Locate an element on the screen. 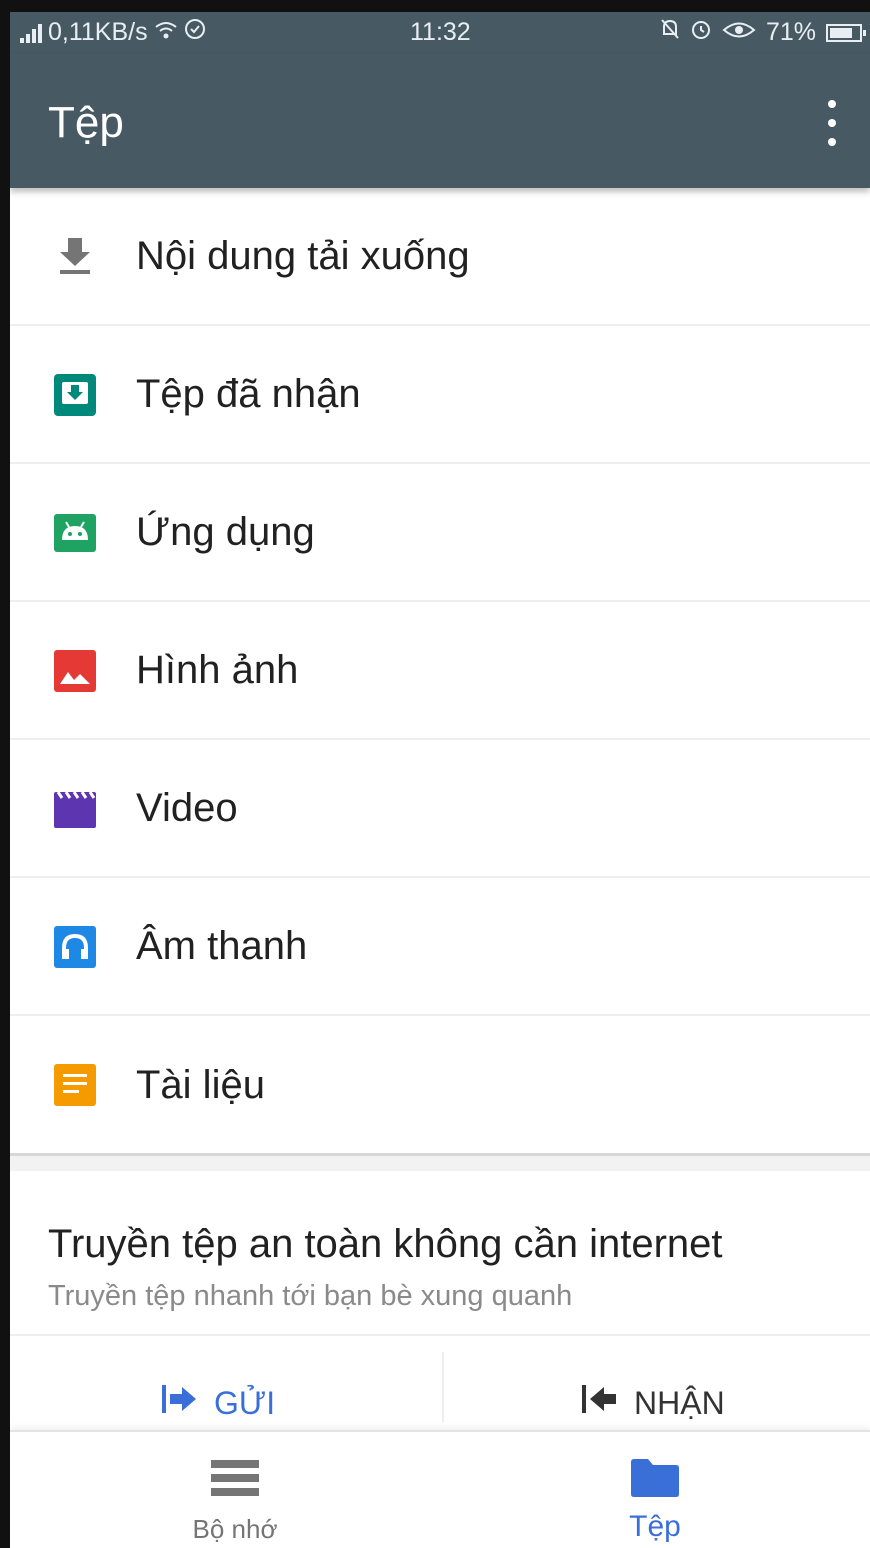 This screenshot has height=1548, width=870. list-item-label: Tài liệu is located at coordinates (200, 1084).